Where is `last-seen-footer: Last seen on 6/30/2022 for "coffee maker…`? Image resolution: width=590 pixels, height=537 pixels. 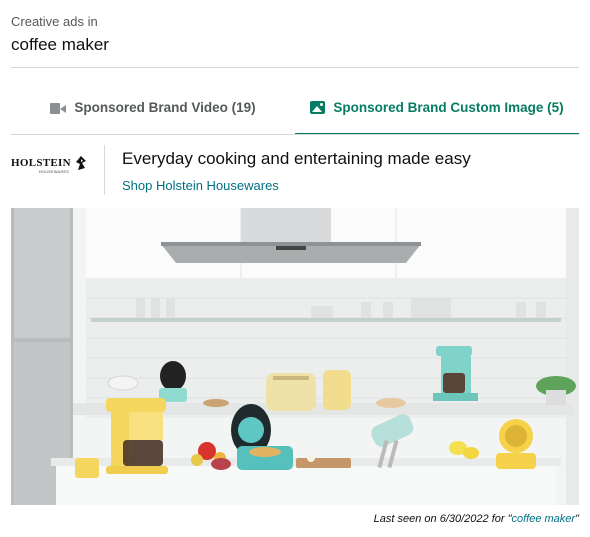
last-seen-footer: Last seen on 6/30/2022 for "coffee maker… is located at coordinates (476, 519).